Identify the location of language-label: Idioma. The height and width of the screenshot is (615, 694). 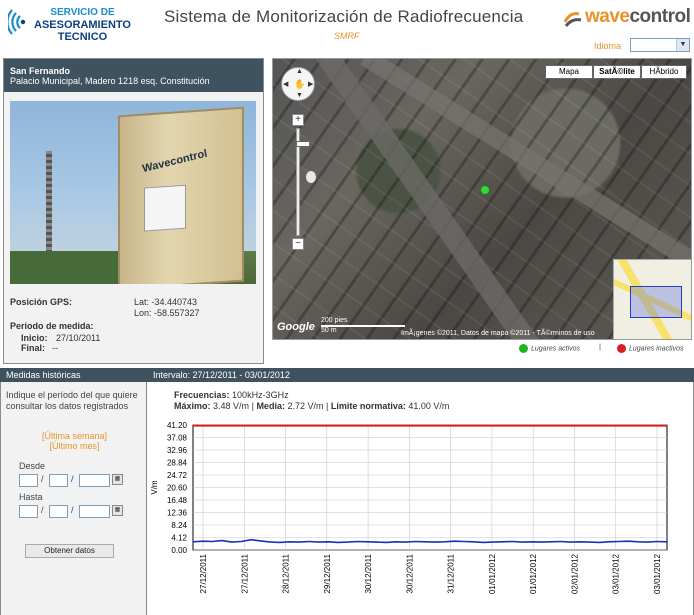
(608, 46).